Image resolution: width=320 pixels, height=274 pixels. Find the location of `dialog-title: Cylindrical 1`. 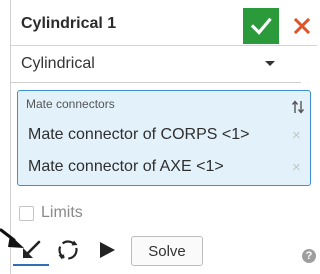

dialog-title: Cylindrical 1 is located at coordinates (69, 23).